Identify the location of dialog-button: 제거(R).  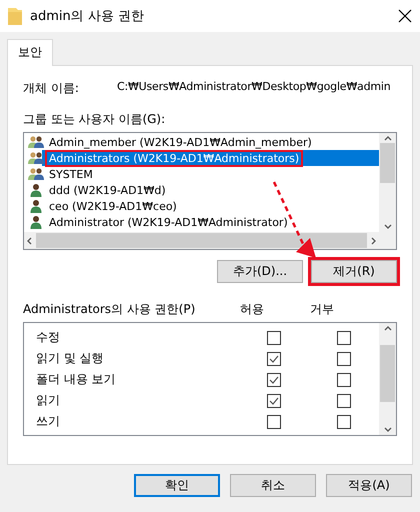
(354, 271).